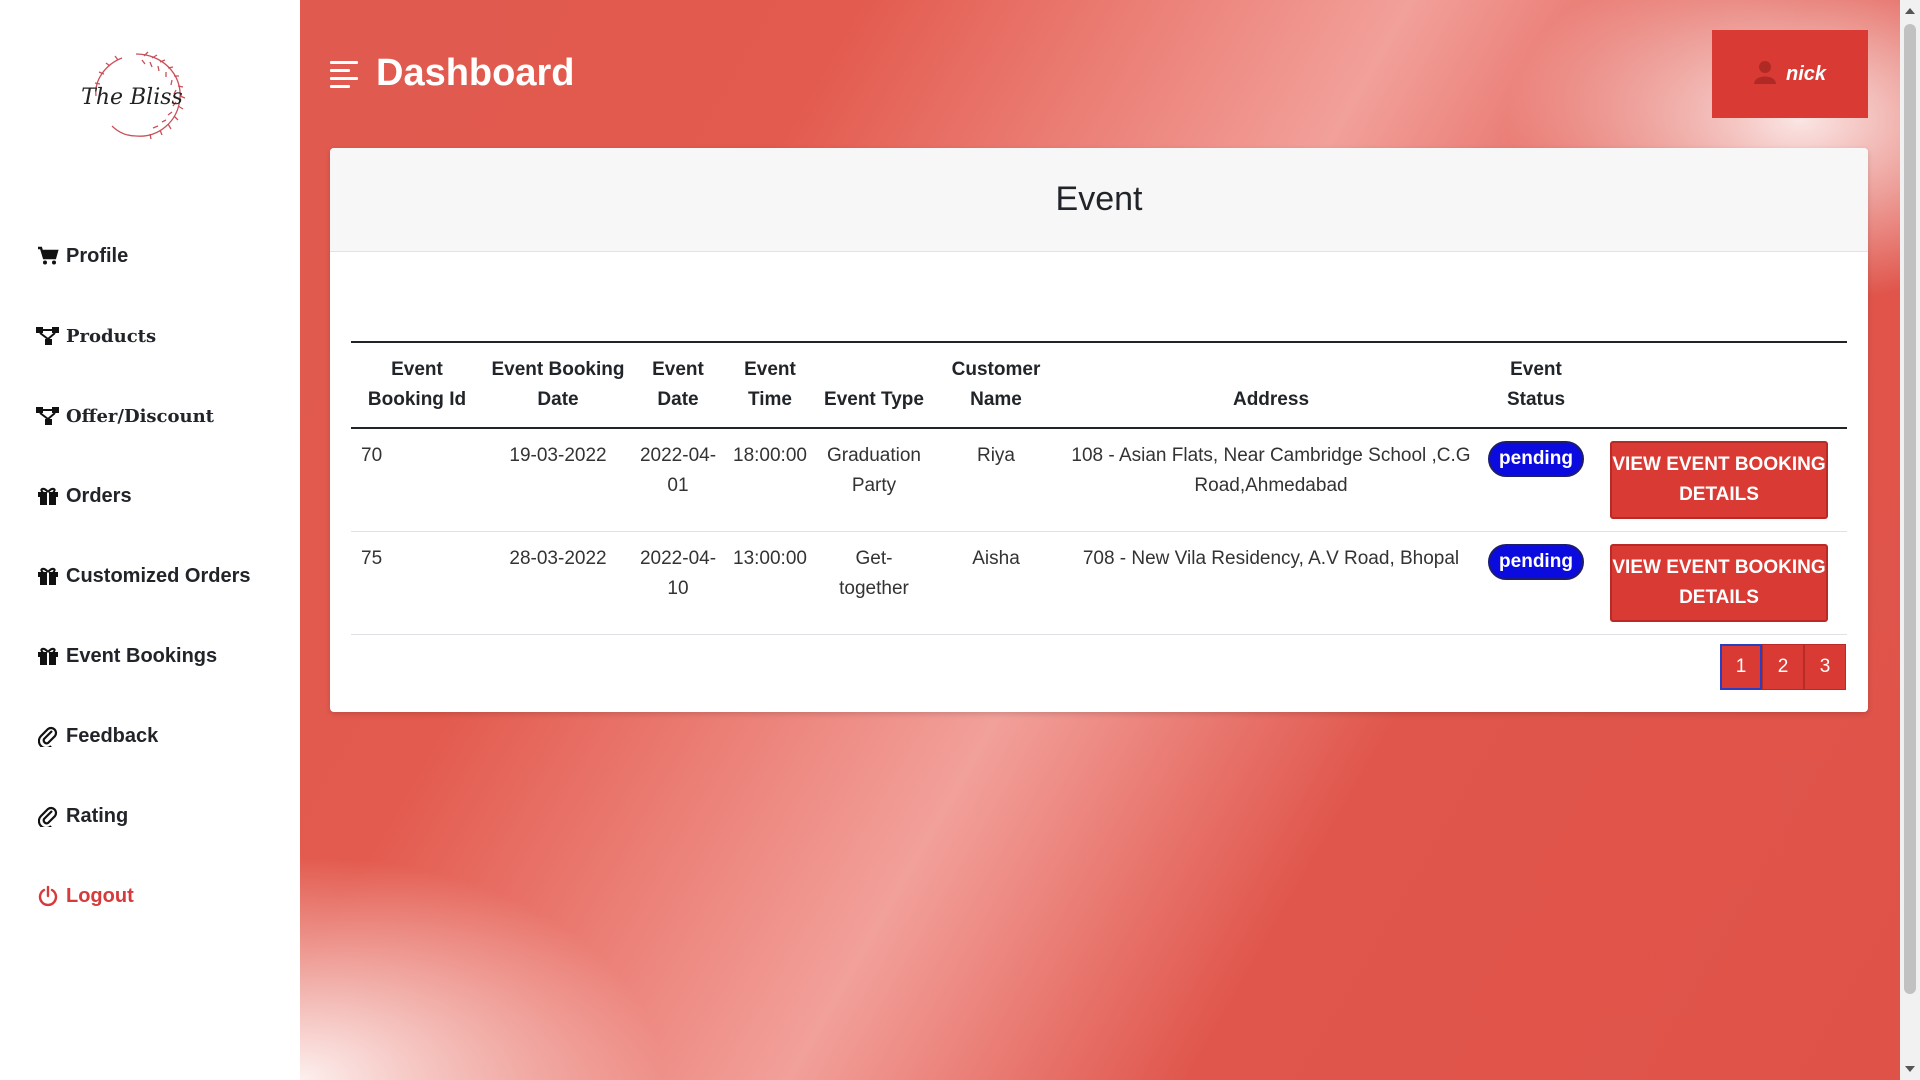  Describe the element at coordinates (1910, 509) in the screenshot. I see `scrollbar-thumb` at that location.